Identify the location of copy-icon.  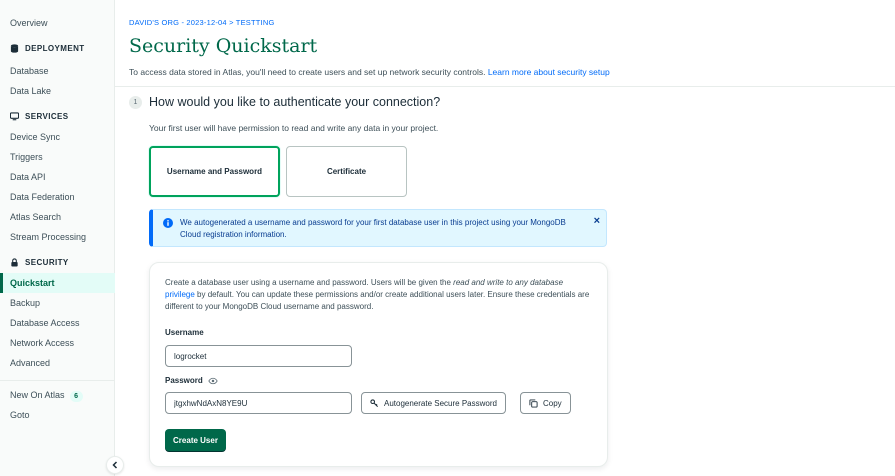
(533, 403).